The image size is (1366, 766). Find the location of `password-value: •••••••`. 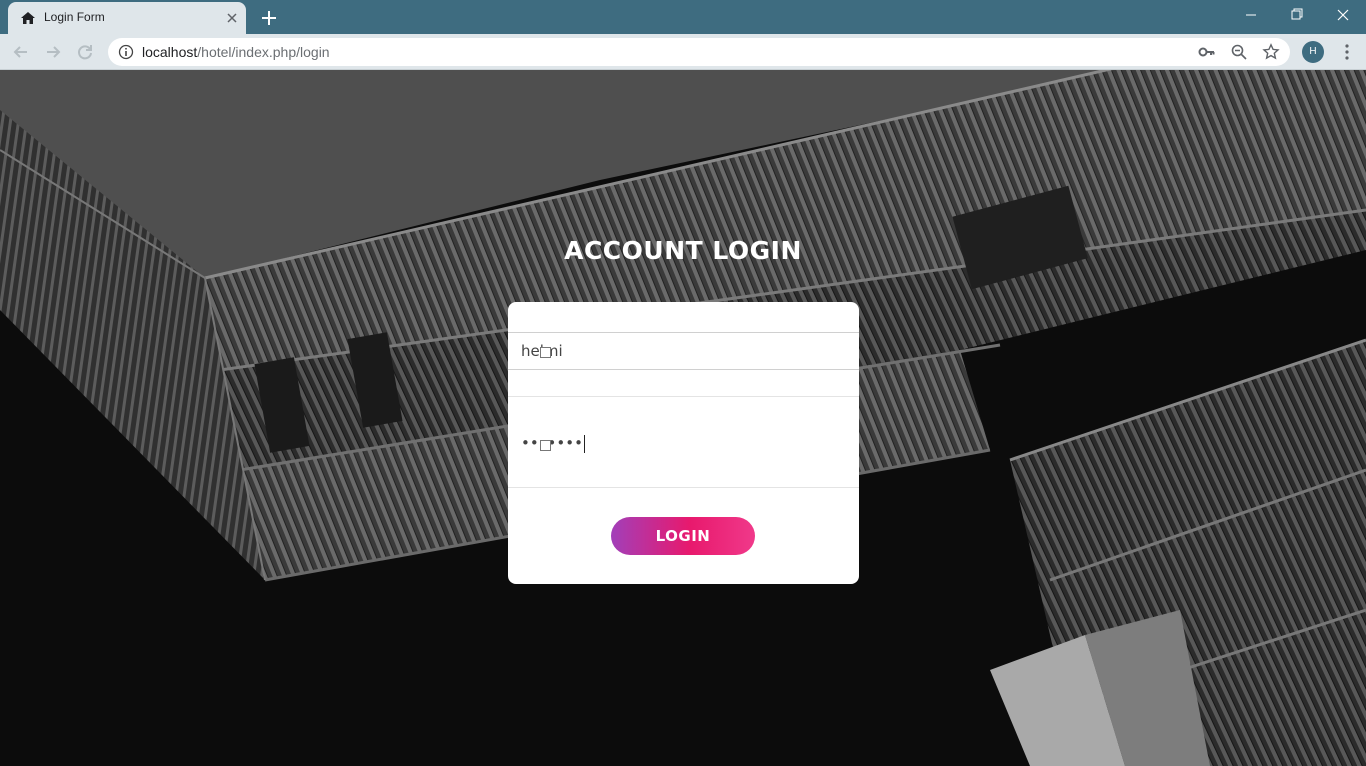

password-value: ••••••• is located at coordinates (552, 443).